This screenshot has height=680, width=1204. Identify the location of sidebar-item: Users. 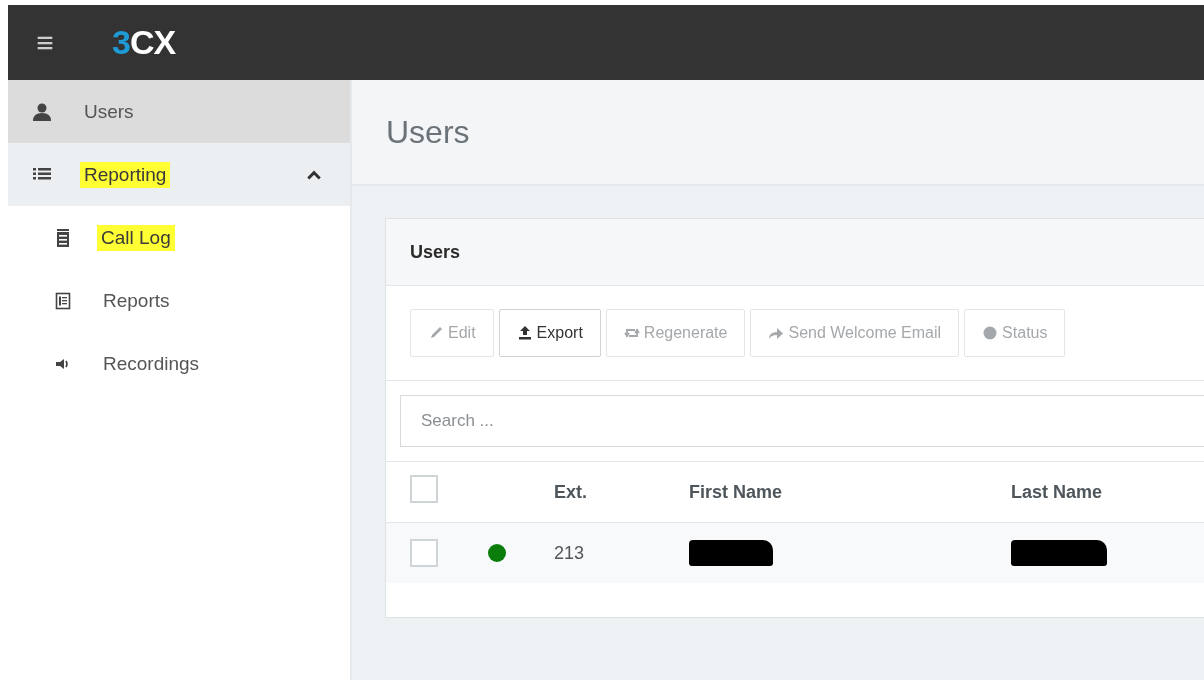
(179, 111).